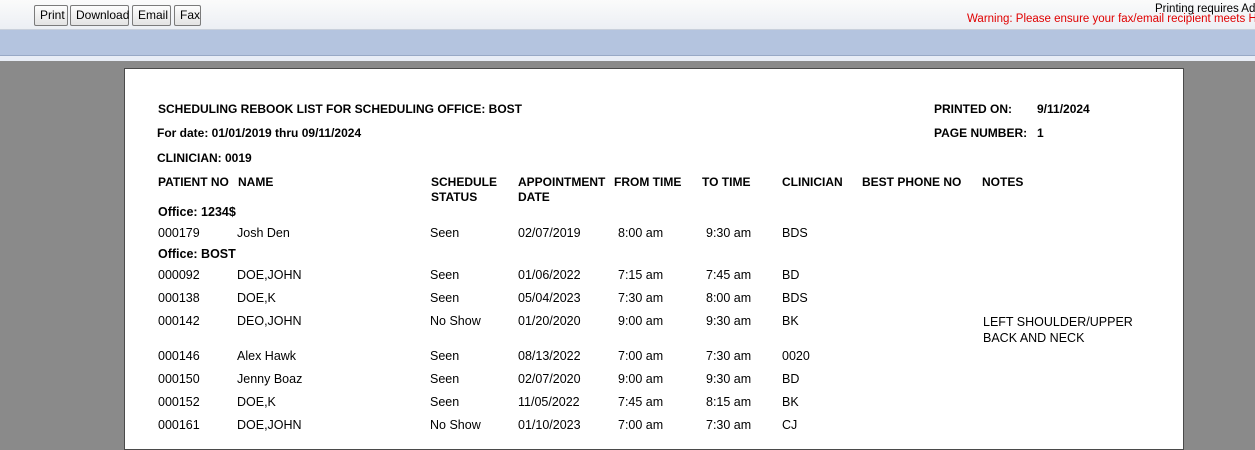  What do you see at coordinates (1003, 182) in the screenshot?
I see `column-header-notes: NOTES` at bounding box center [1003, 182].